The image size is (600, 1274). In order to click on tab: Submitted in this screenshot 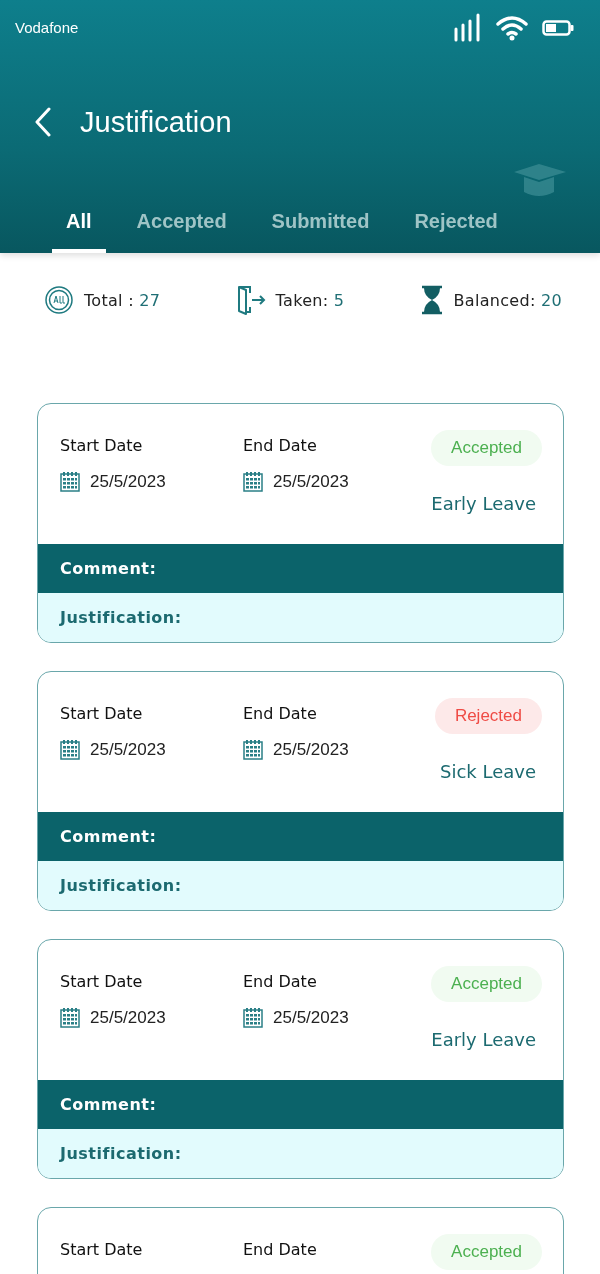, I will do `click(320, 228)`.